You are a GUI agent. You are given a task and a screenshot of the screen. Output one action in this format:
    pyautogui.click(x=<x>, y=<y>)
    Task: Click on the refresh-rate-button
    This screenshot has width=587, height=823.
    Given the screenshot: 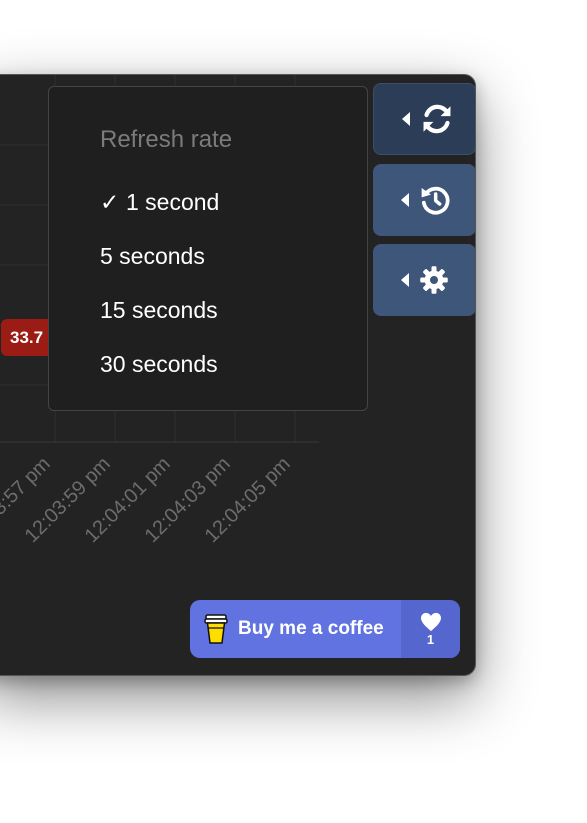 What is the action you would take?
    pyautogui.click(x=424, y=119)
    